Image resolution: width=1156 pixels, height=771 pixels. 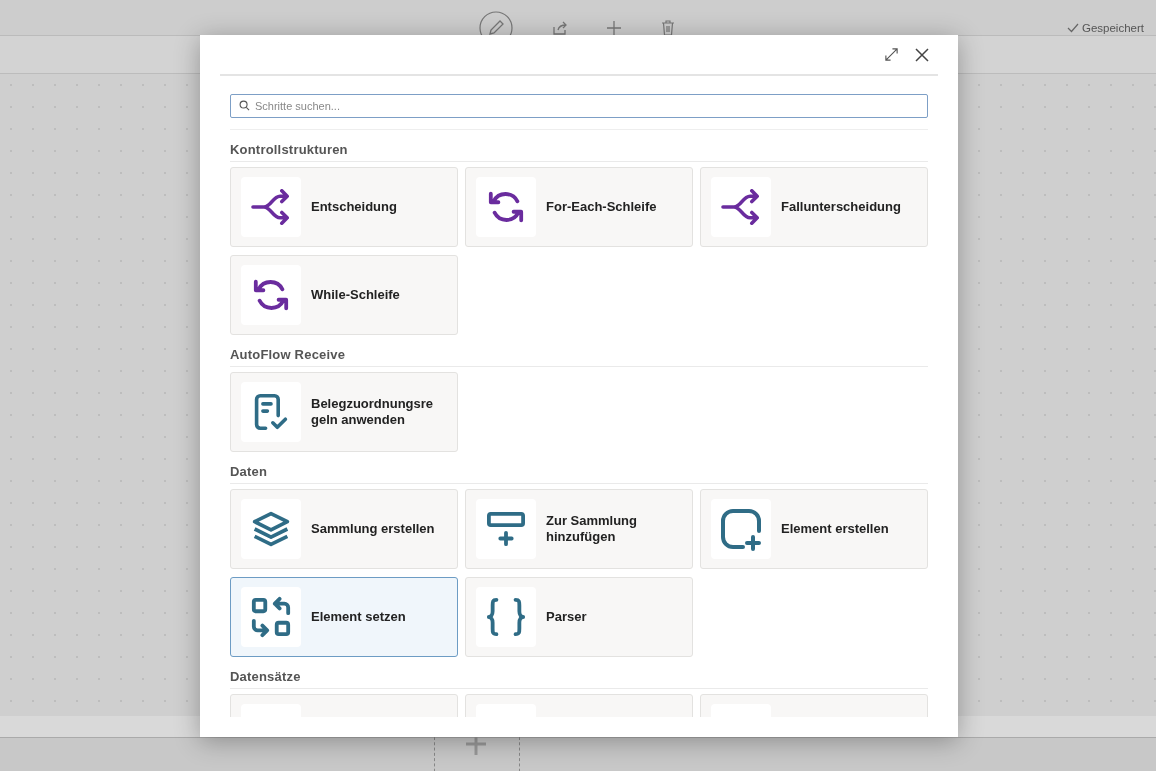 I want to click on add-row-icon, so click(x=506, y=529).